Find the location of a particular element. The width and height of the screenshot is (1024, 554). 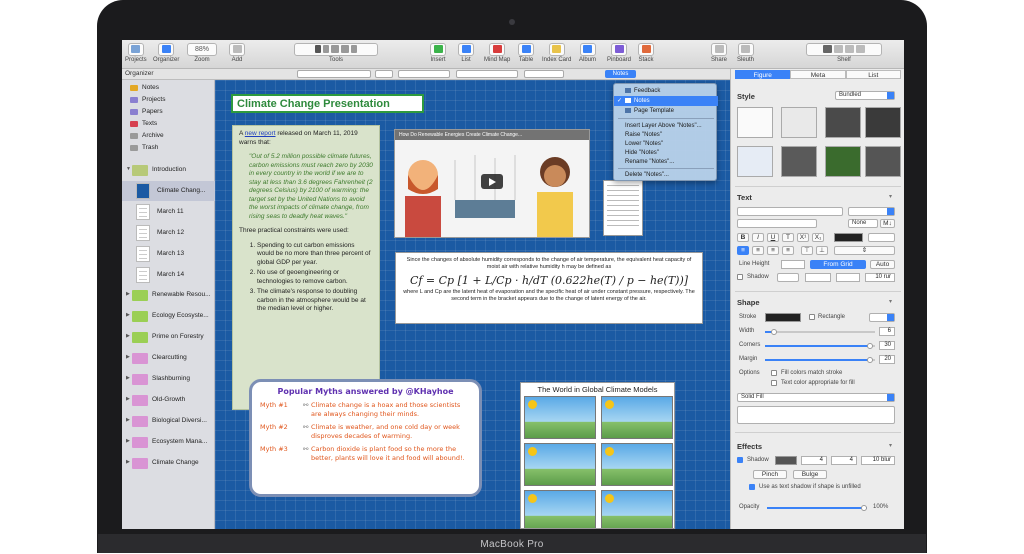

valign-middle-button: ⊥ is located at coordinates (822, 250).